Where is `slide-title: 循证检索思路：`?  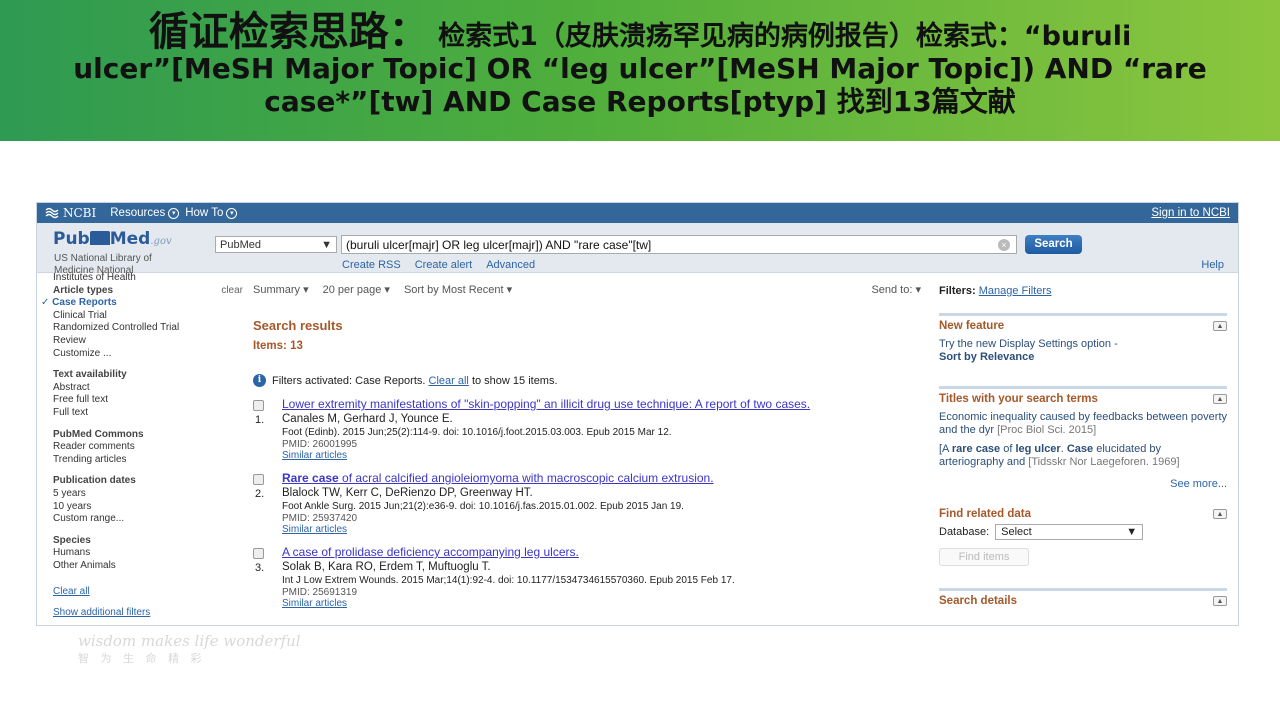 slide-title: 循证检索思路： is located at coordinates (288, 32).